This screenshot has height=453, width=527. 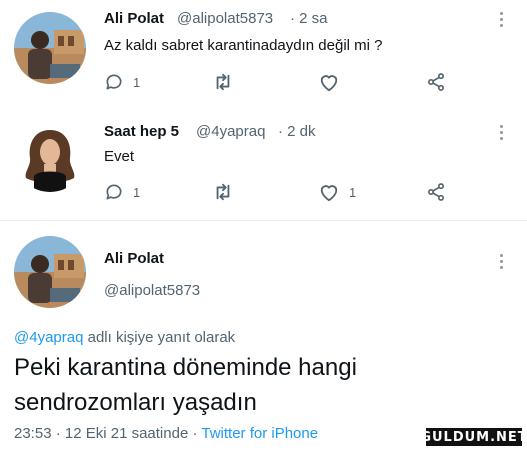 What do you see at coordinates (105, 433) in the screenshot?
I see `tweet-timestamp: 23:53 · 12 Eki 21 saatinde ·` at bounding box center [105, 433].